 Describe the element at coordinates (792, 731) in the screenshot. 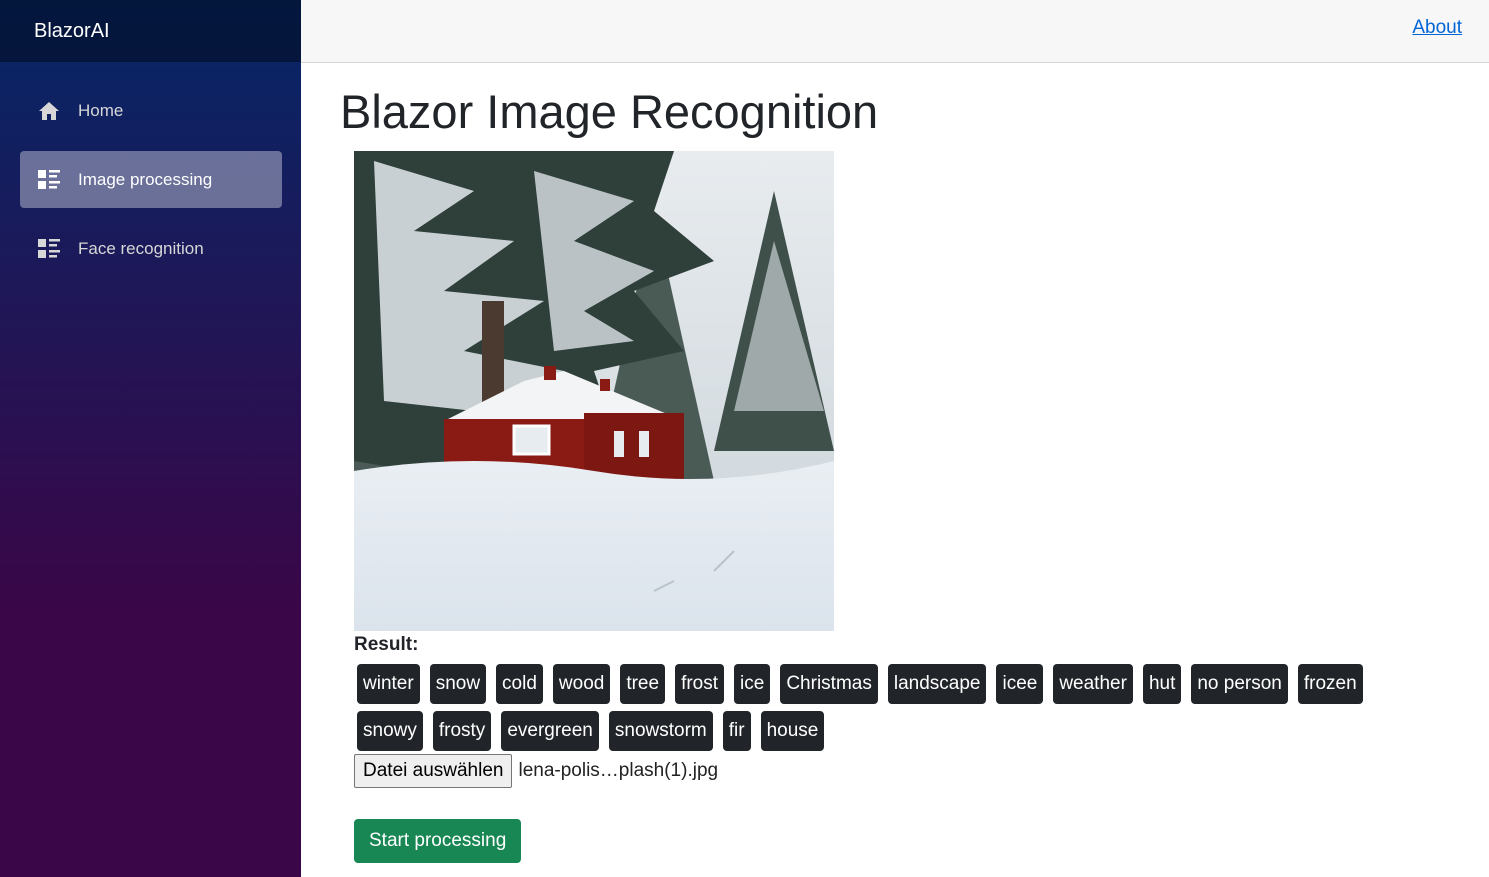

I see `result-tag: house` at that location.